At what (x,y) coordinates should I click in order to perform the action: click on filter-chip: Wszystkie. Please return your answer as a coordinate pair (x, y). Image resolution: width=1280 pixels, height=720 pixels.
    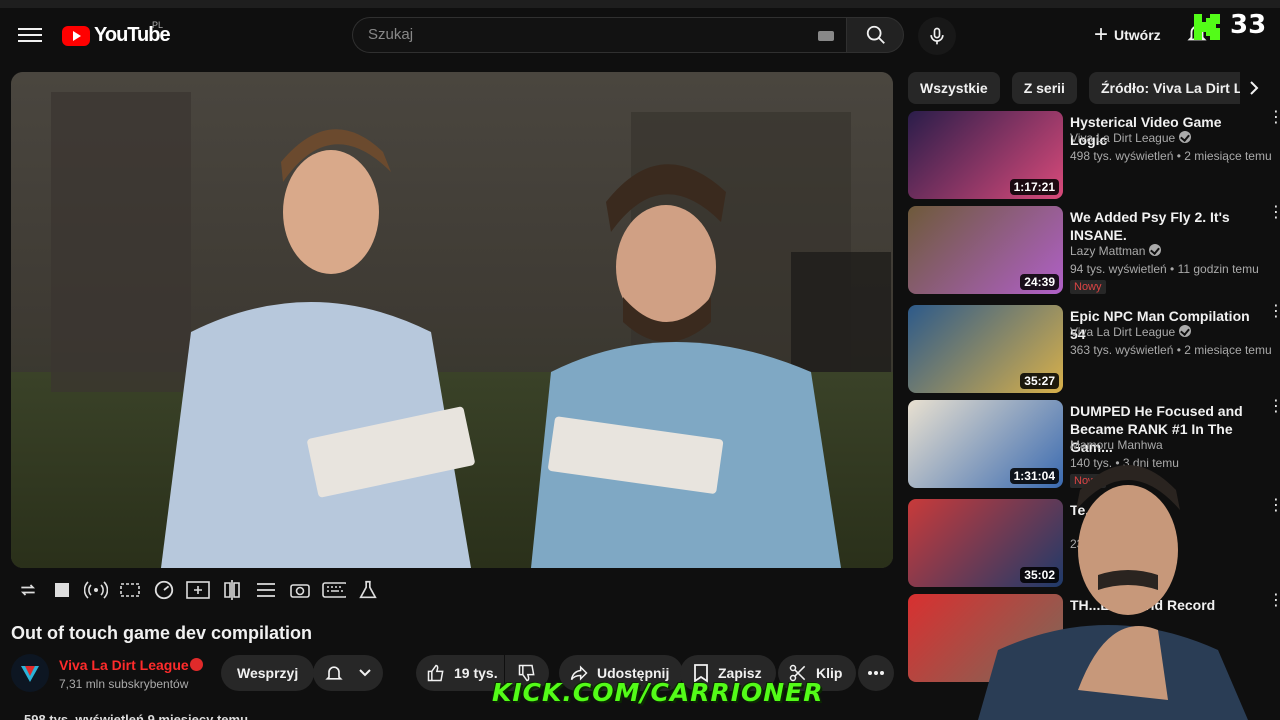
    Looking at the image, I should click on (954, 88).